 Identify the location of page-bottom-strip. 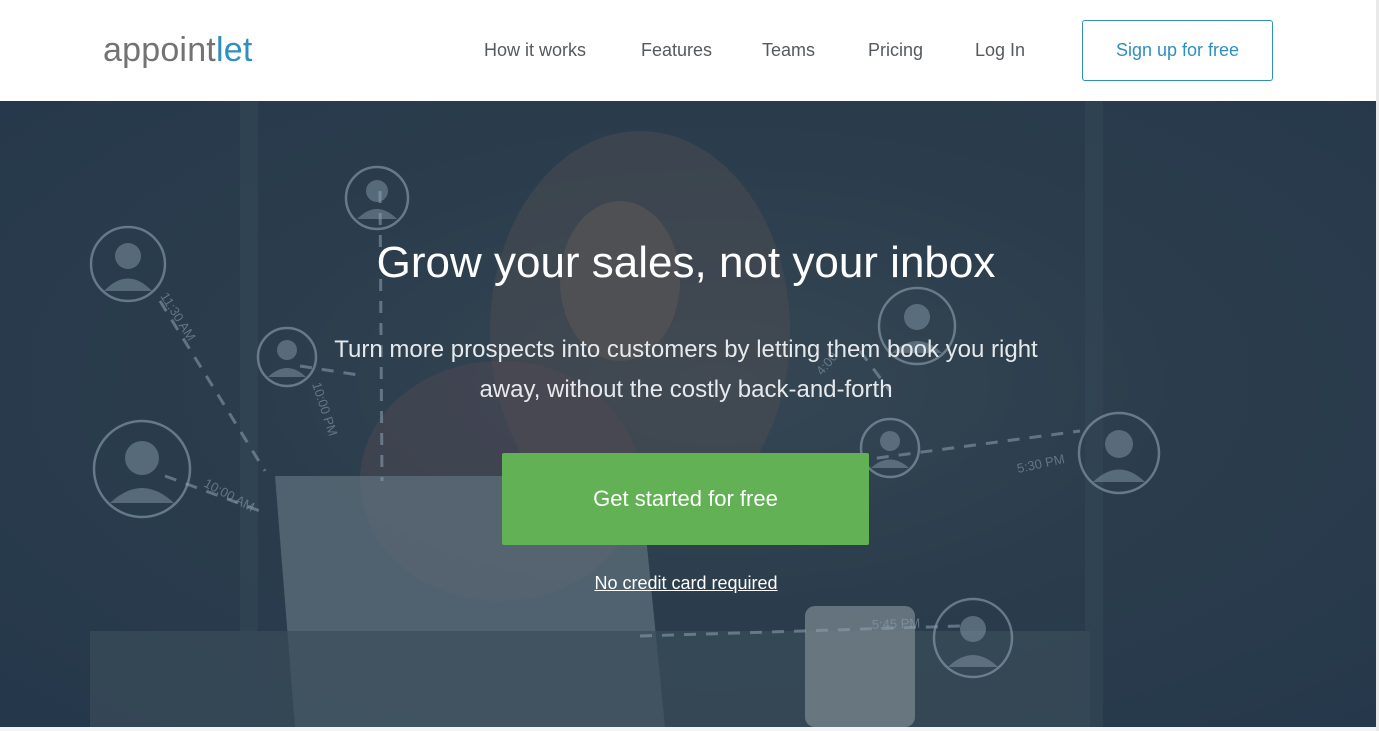
(689, 729).